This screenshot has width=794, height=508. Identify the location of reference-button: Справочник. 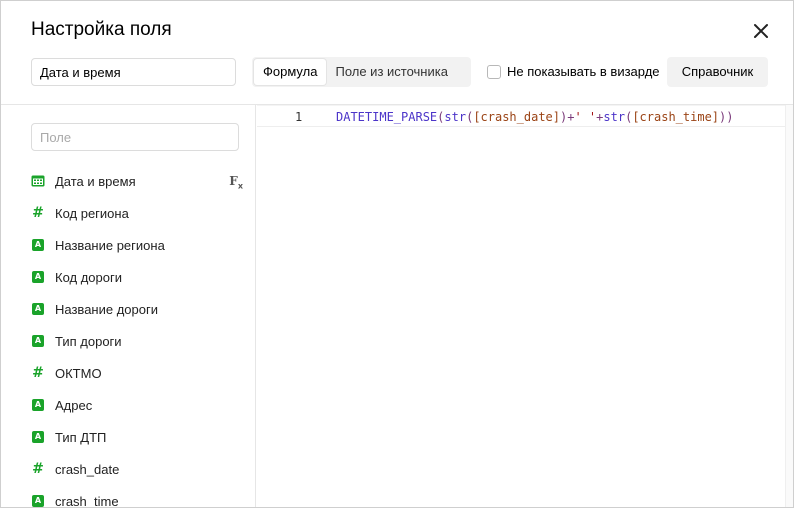
(717, 72).